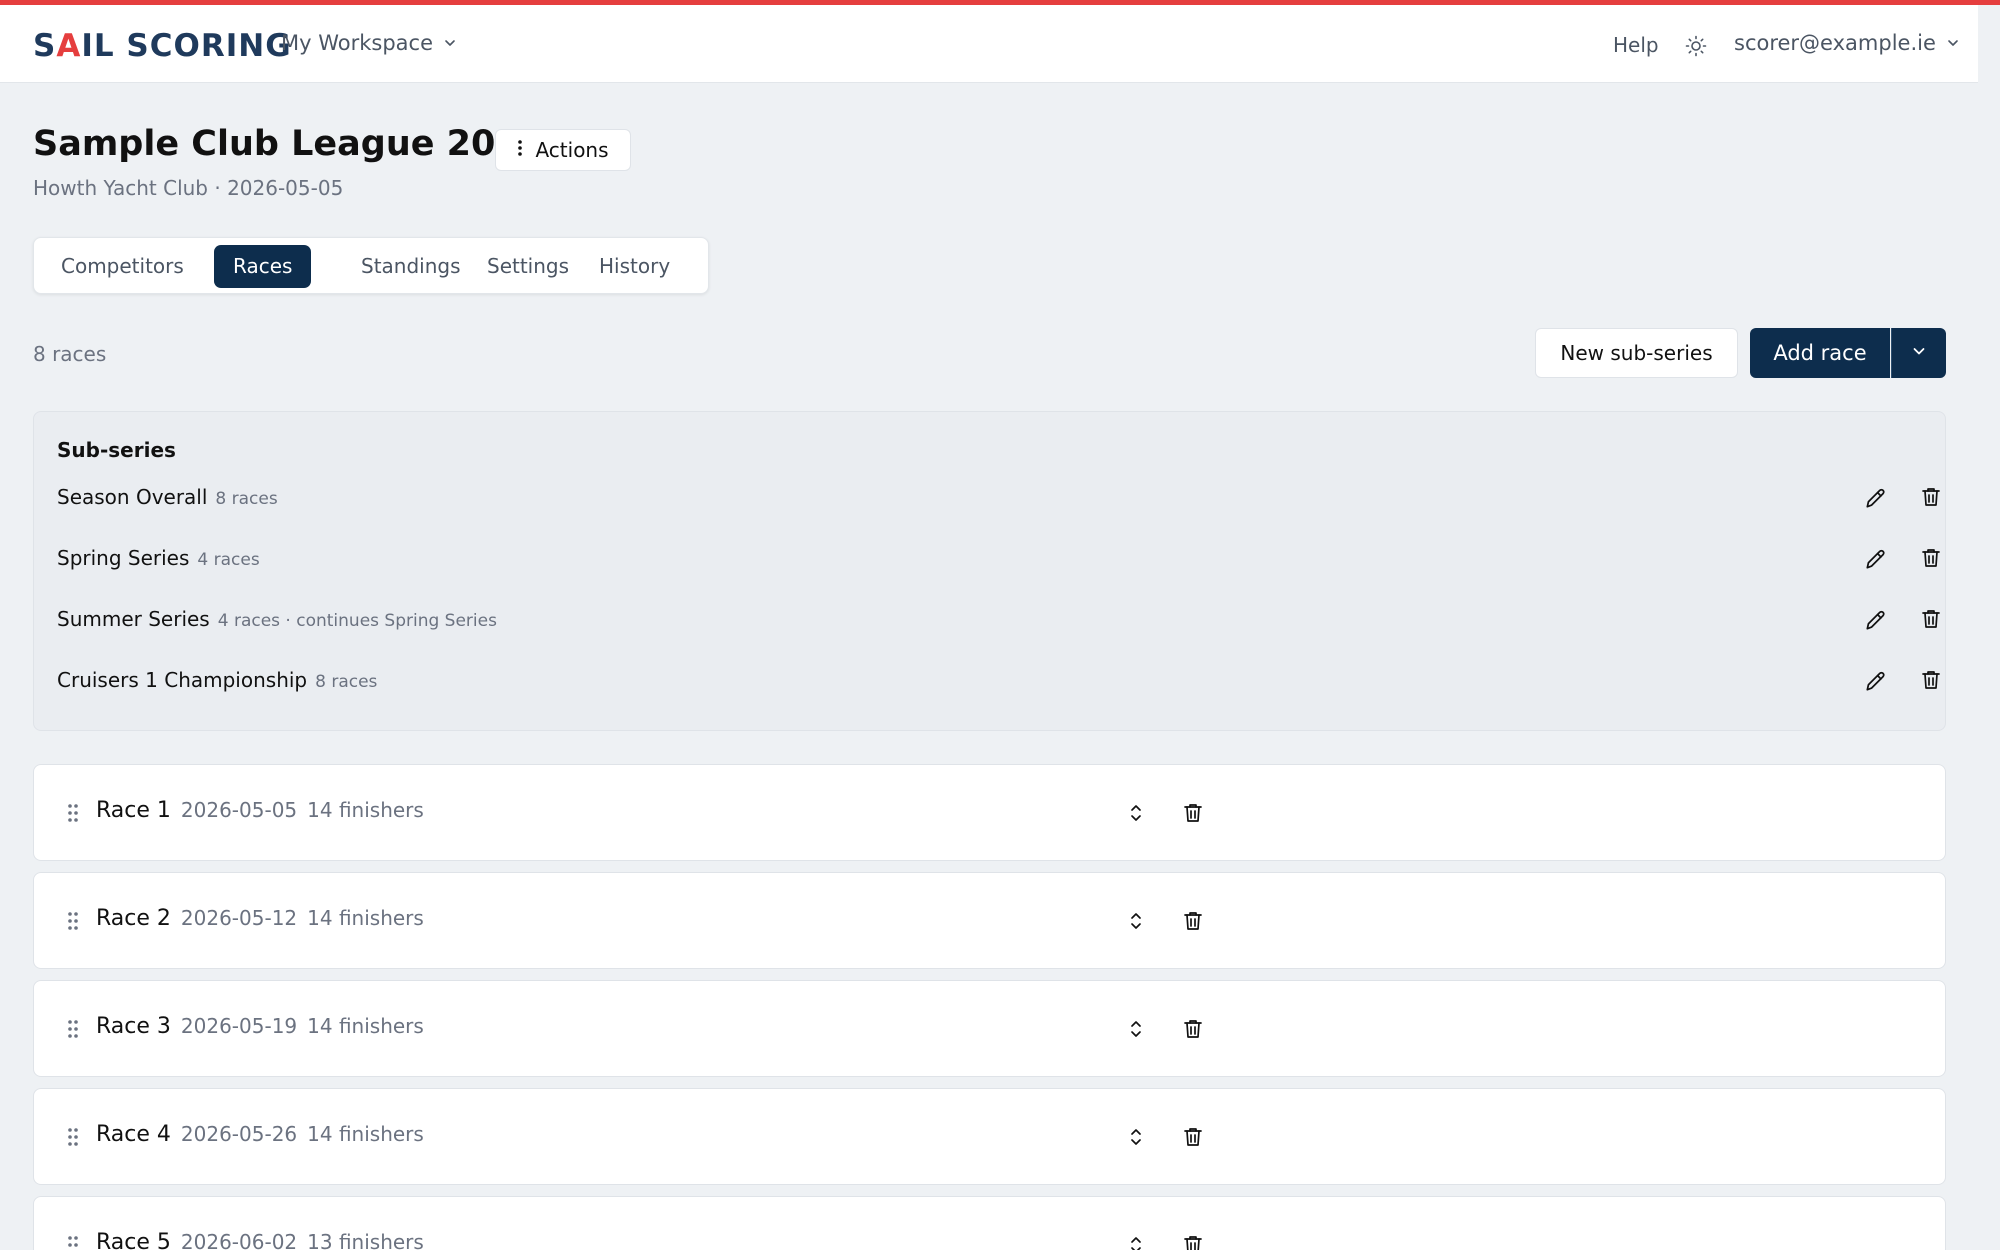 The image size is (2000, 1250). Describe the element at coordinates (239, 1134) in the screenshot. I see `race-date: 2026-05-26` at that location.